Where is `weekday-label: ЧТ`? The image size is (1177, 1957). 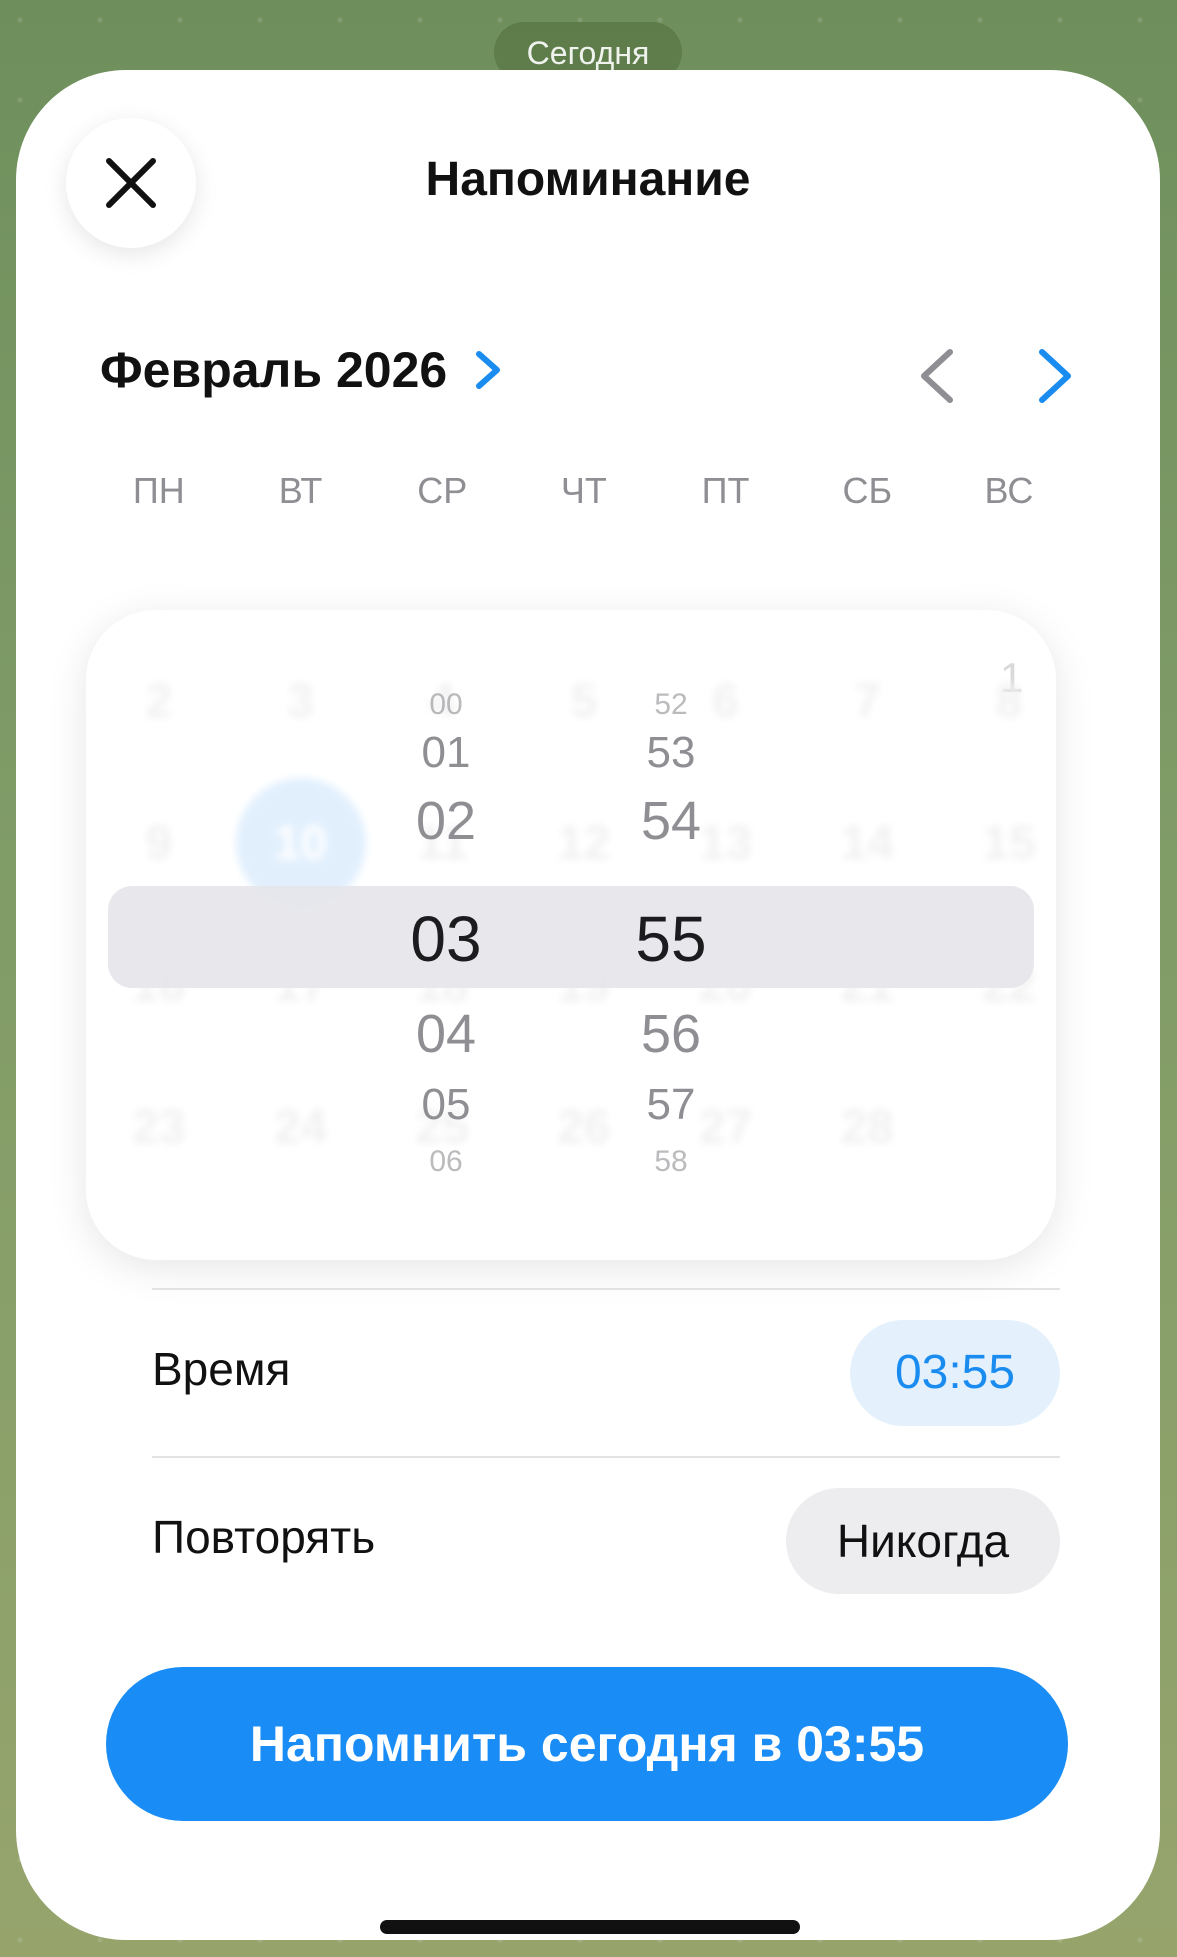 weekday-label: ЧТ is located at coordinates (583, 490).